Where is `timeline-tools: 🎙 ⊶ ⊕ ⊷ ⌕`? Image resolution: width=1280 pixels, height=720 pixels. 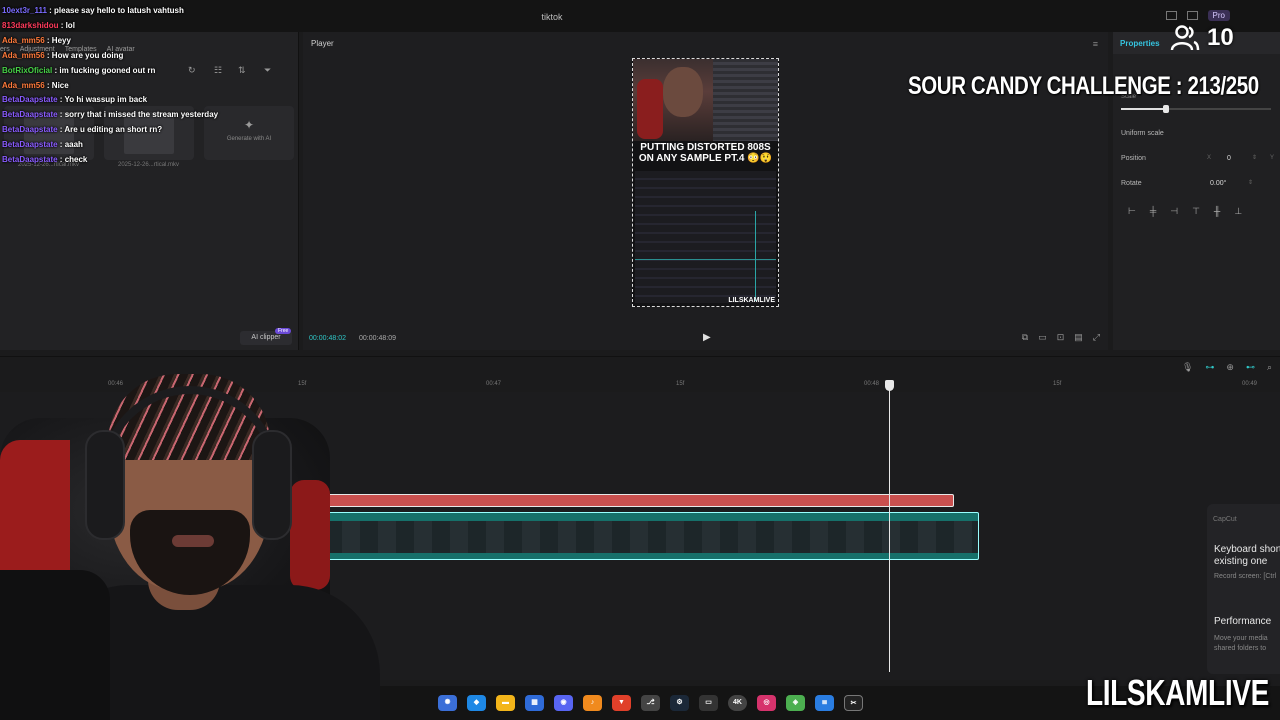 timeline-tools: 🎙 ⊶ ⊕ ⊷ ⌕ is located at coordinates (1227, 367).